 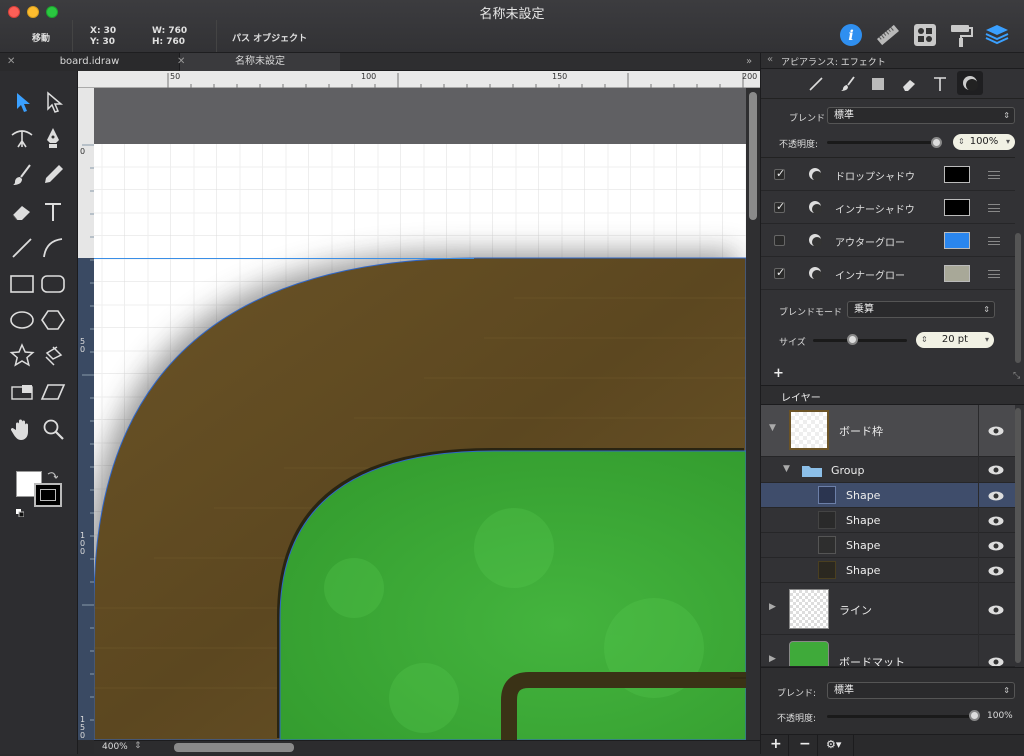 What do you see at coordinates (902, 716) in the screenshot?
I see `layer-opacity-slider` at bounding box center [902, 716].